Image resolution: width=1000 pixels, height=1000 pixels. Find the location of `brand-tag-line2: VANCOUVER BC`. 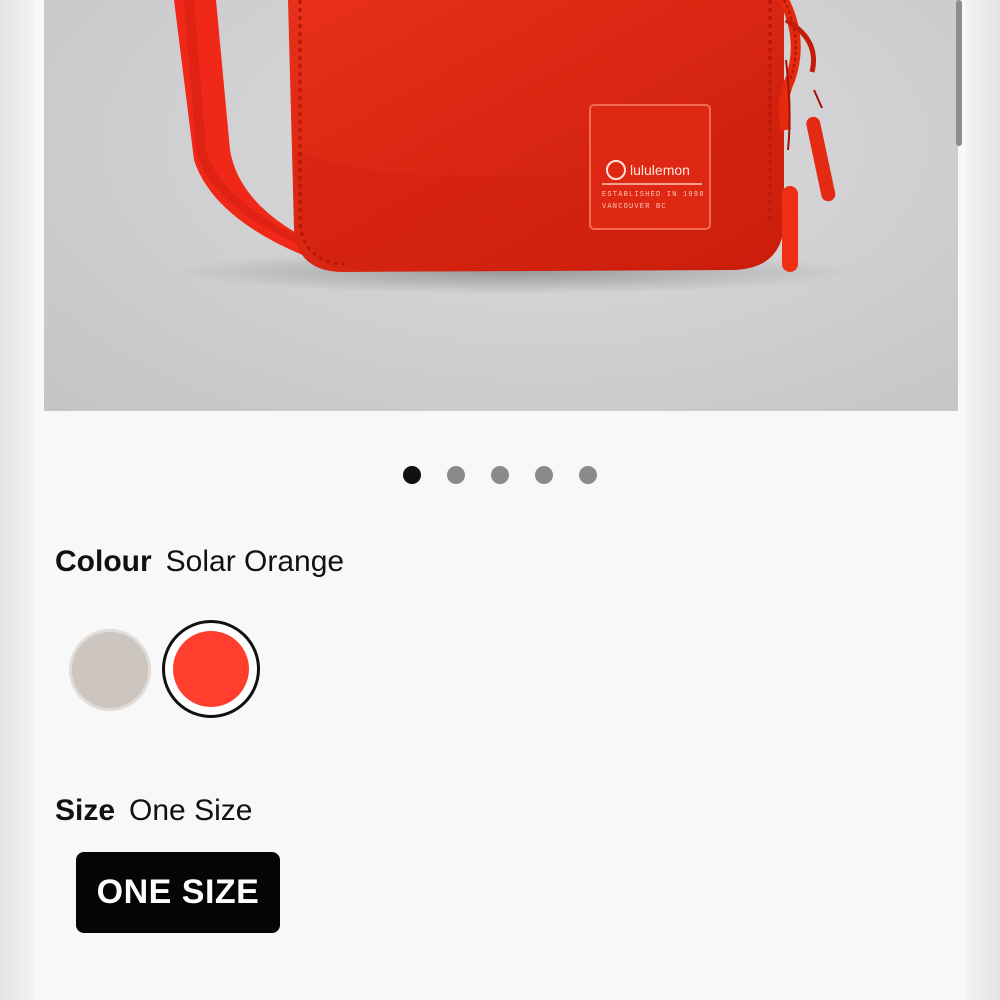

brand-tag-line2: VANCOUVER BC is located at coordinates (634, 207).